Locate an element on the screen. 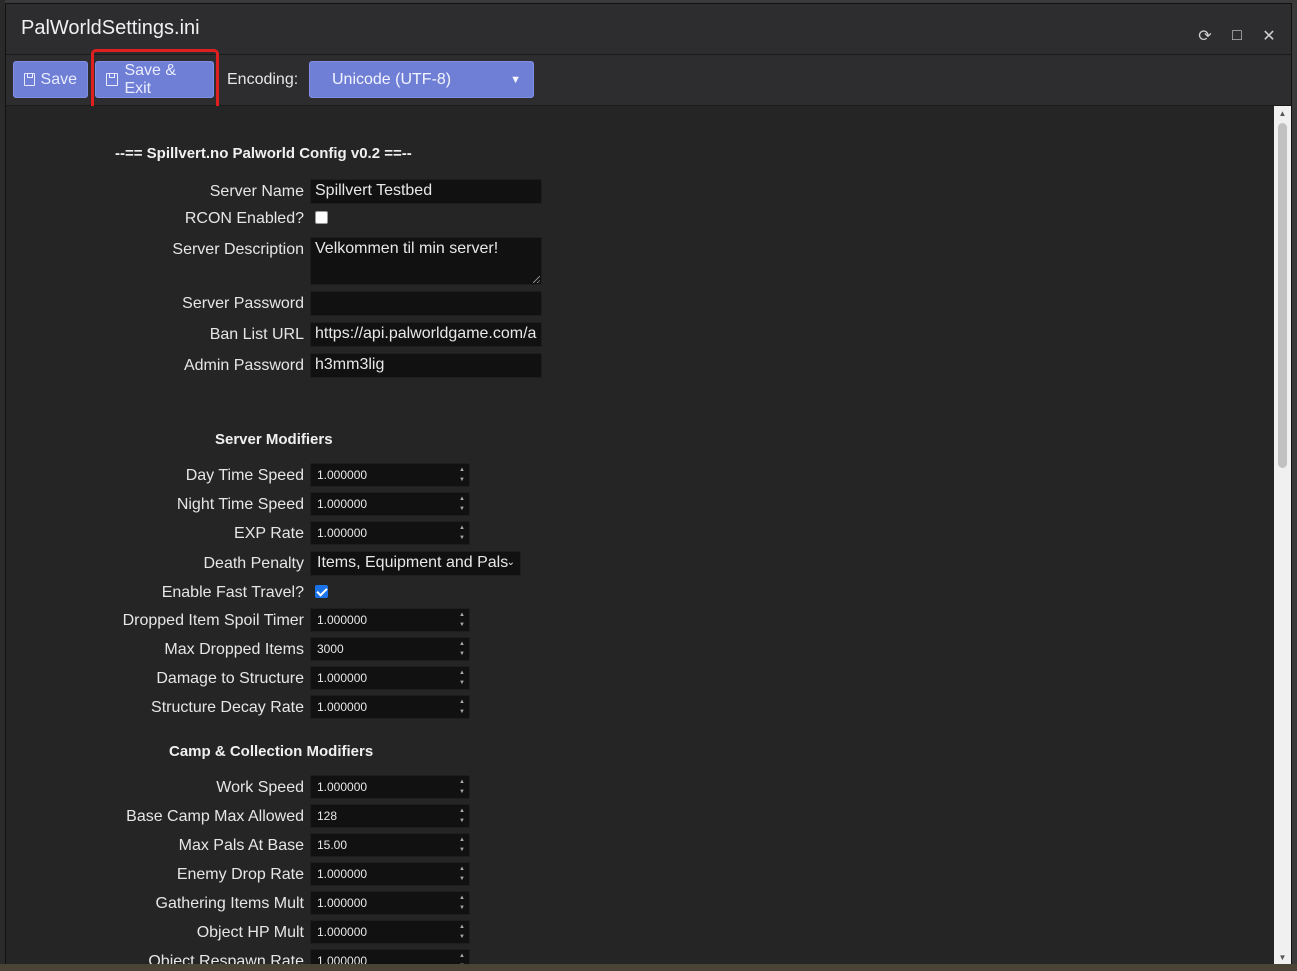  save-button: Save is located at coordinates (50, 79).